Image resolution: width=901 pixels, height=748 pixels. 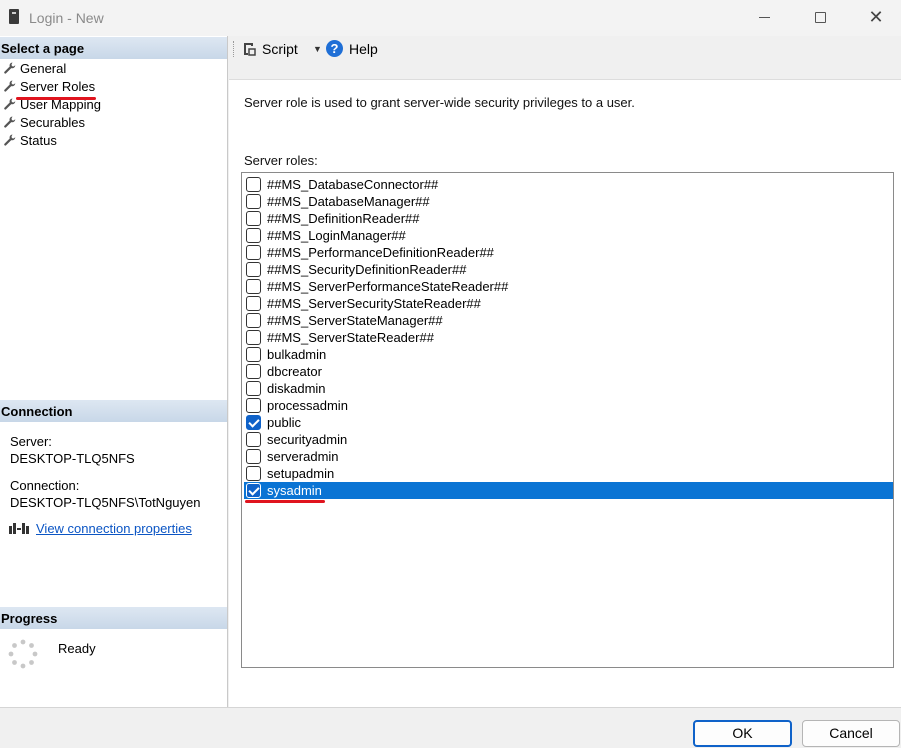 I want to click on help-icon: ?, so click(x=334, y=48).